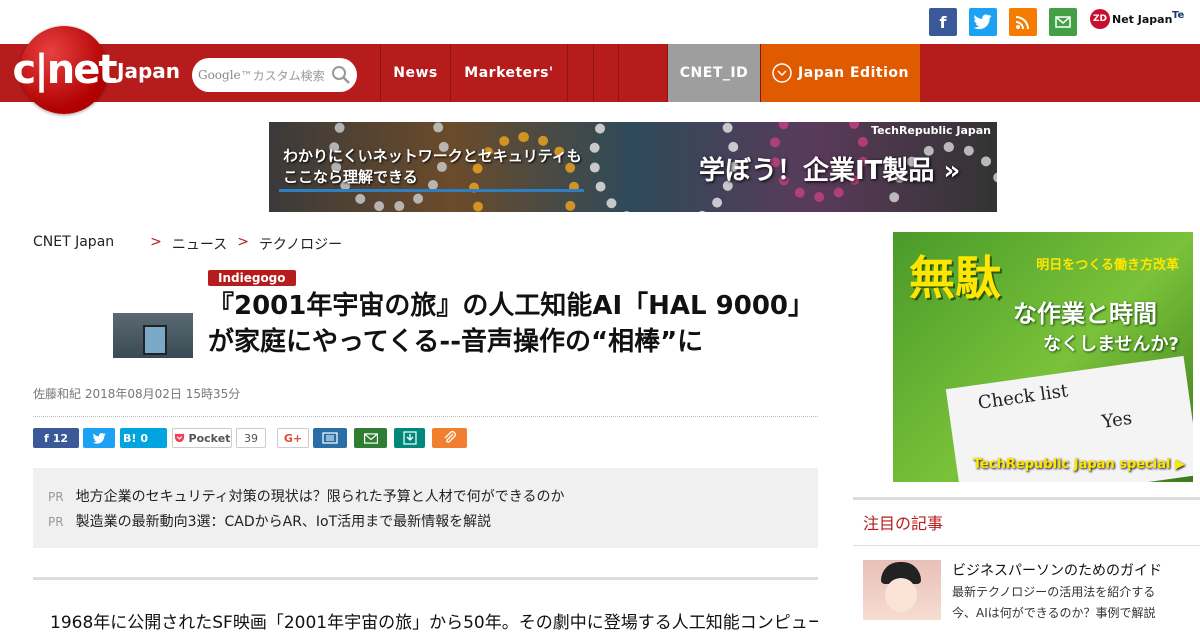 The image size is (1200, 633). Describe the element at coordinates (137, 394) in the screenshot. I see `article-byline: 佐藤和紀 2018年08月02日 15時35分` at that location.